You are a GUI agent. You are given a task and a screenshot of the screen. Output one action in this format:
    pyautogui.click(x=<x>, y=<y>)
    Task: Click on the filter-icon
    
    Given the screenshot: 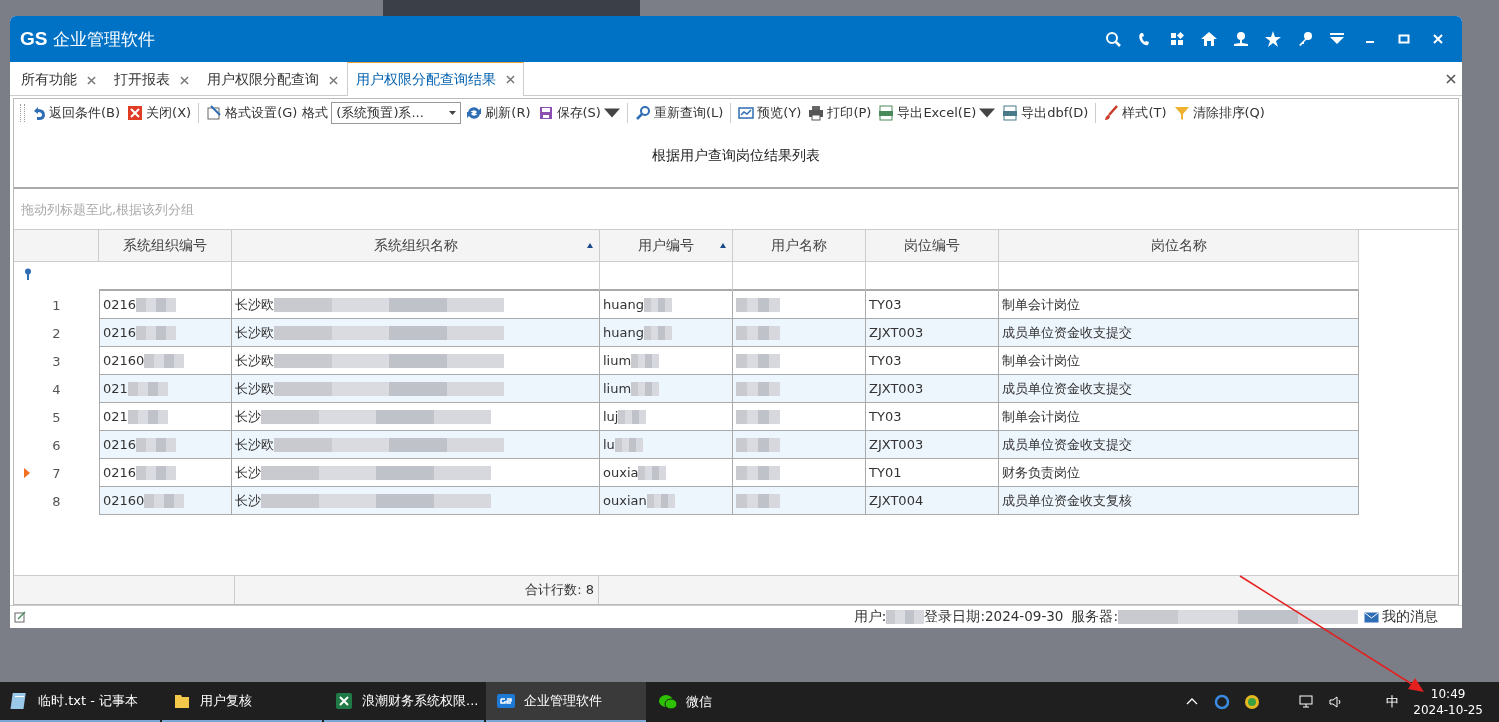 What is the action you would take?
    pyautogui.click(x=28, y=274)
    